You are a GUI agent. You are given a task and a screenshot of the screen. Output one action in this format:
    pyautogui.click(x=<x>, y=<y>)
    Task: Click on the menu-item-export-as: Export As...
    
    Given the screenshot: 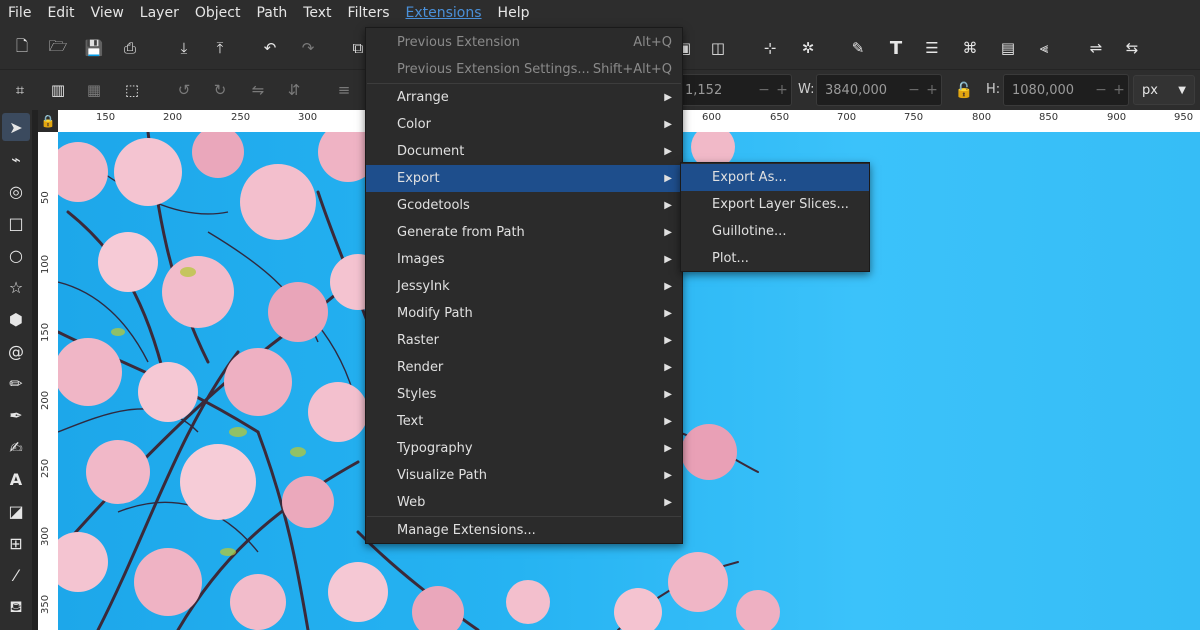 What is the action you would take?
    pyautogui.click(x=775, y=177)
    